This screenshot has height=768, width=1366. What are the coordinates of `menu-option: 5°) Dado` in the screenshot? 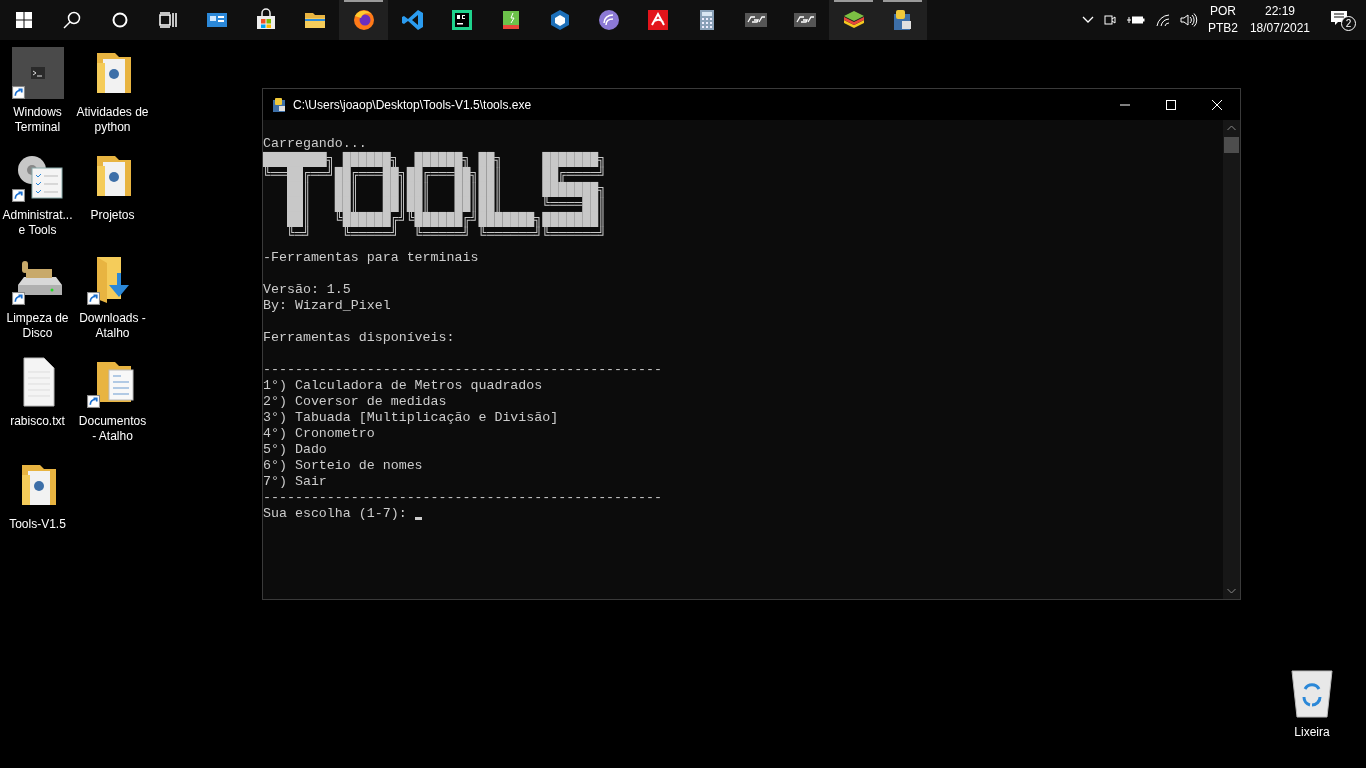 It's located at (295, 450).